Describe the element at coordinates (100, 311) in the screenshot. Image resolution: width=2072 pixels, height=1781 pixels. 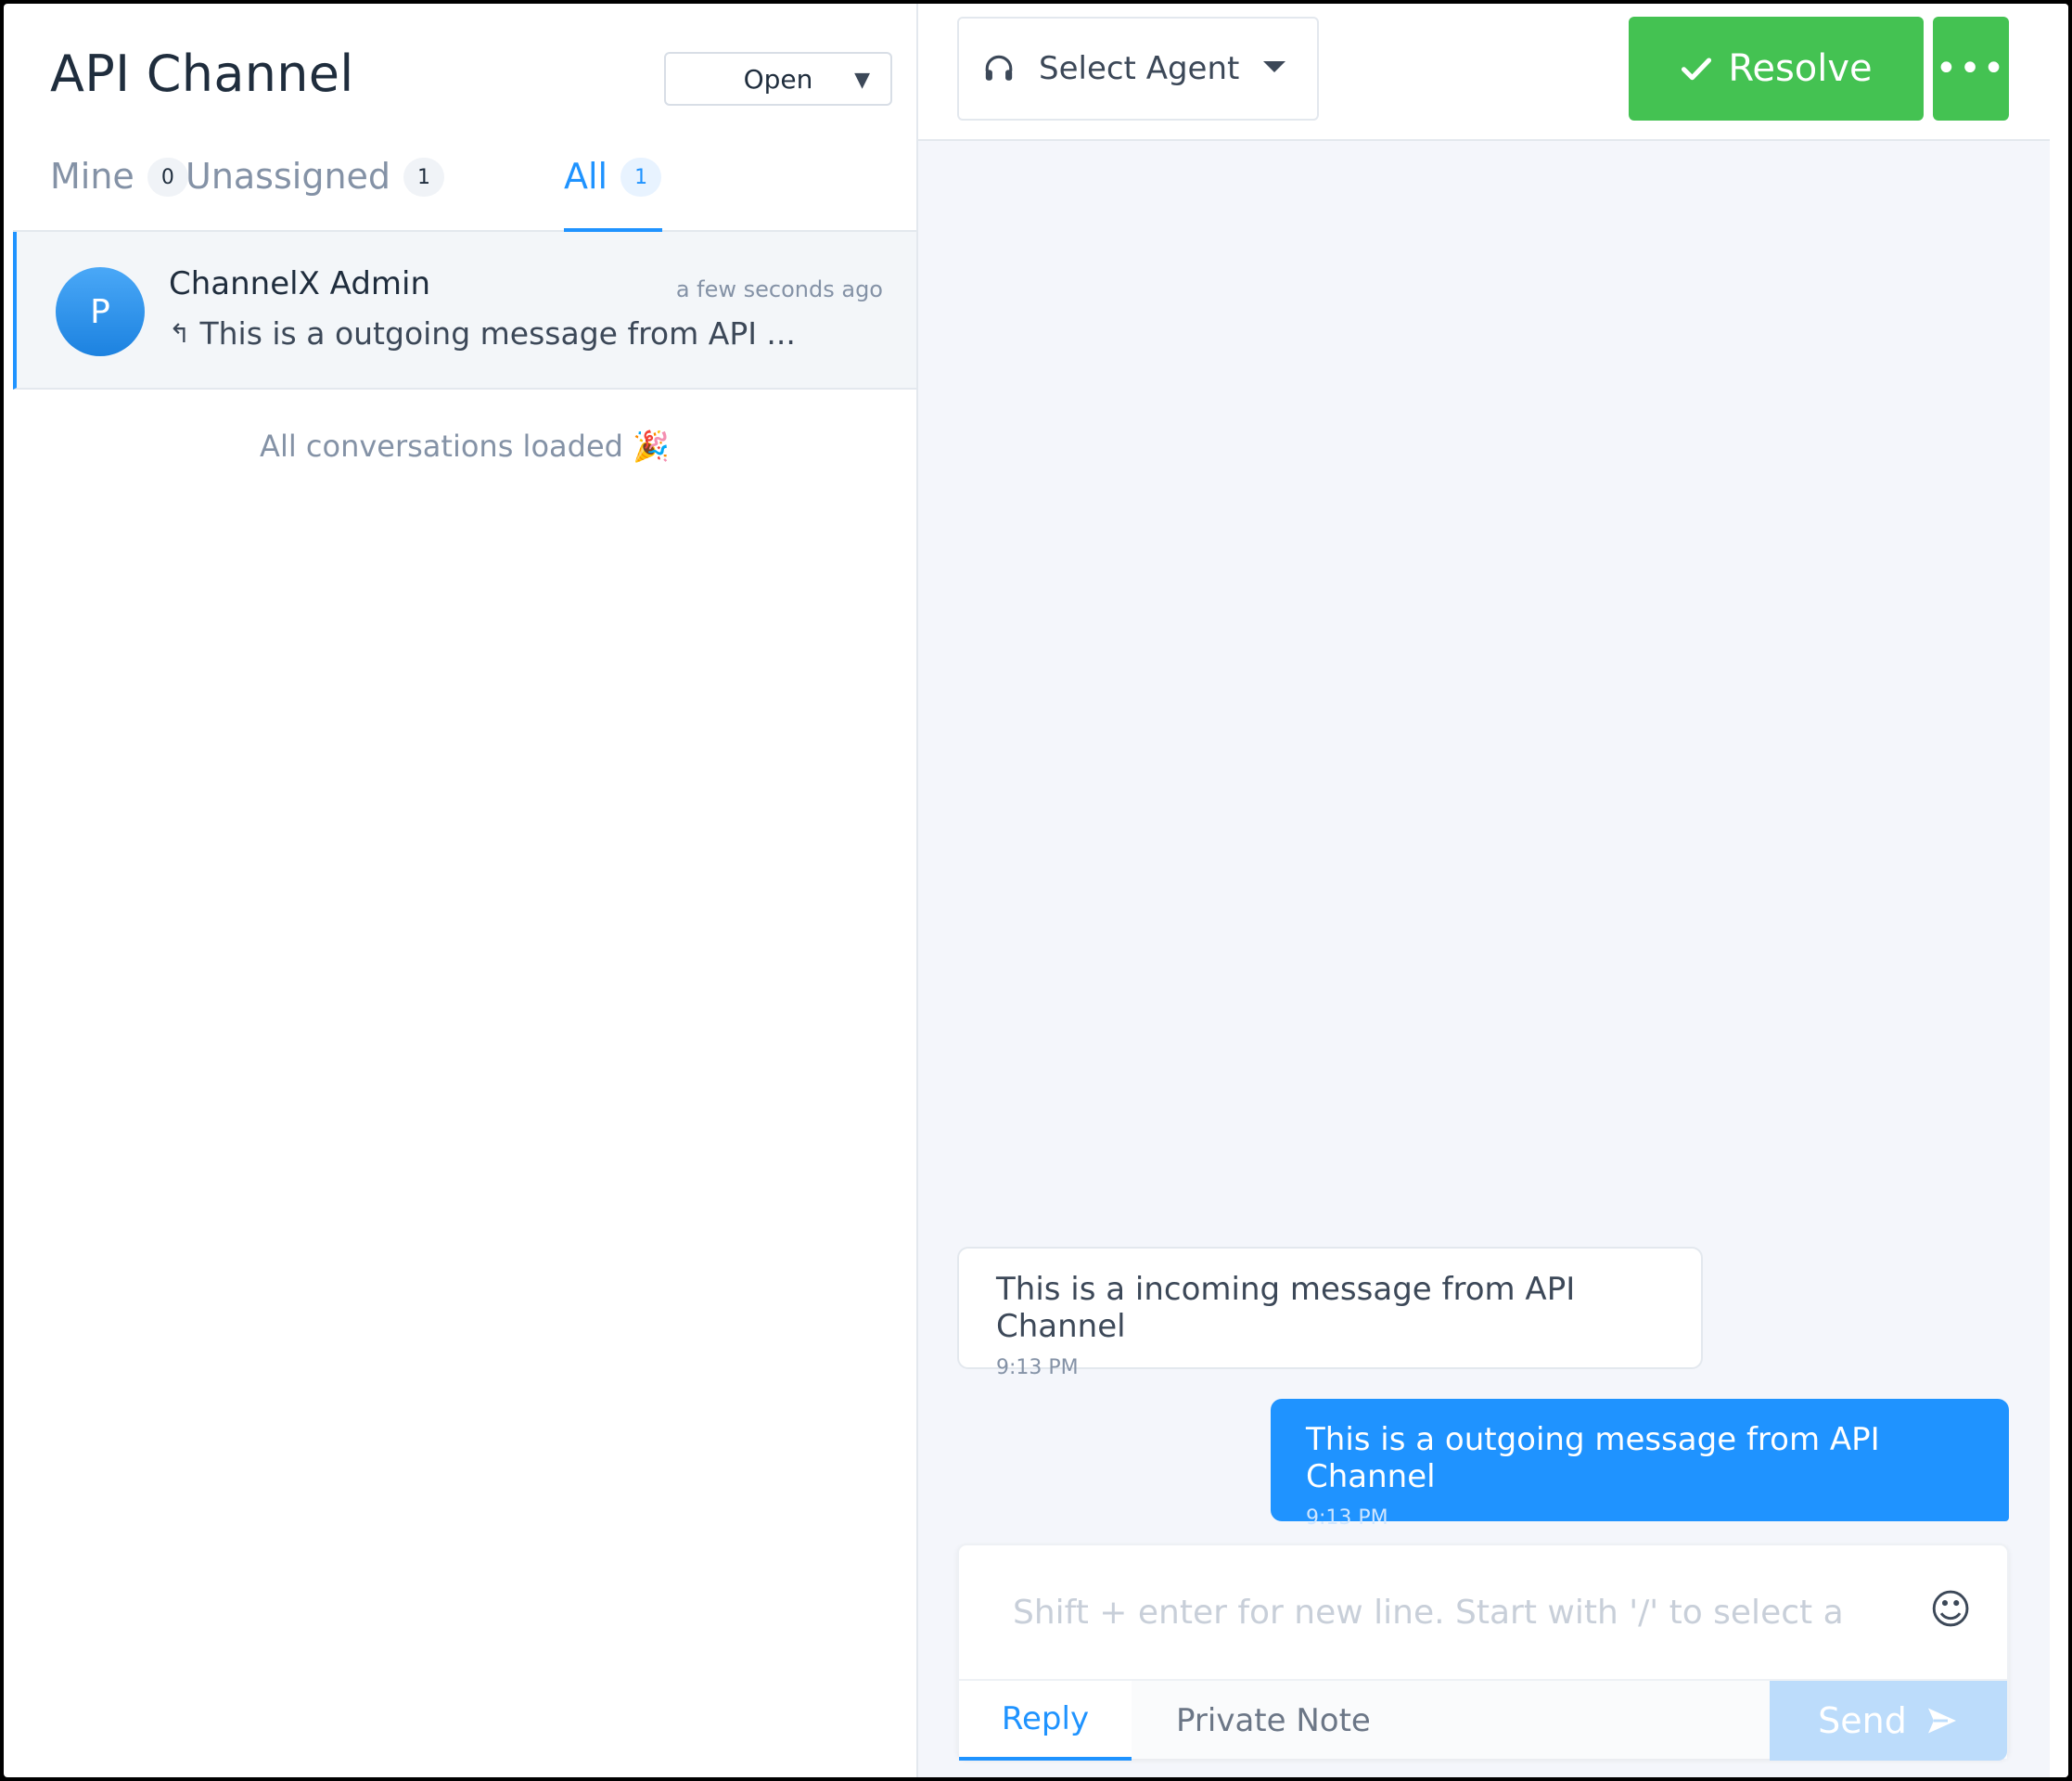
I see `avatar: P` at that location.